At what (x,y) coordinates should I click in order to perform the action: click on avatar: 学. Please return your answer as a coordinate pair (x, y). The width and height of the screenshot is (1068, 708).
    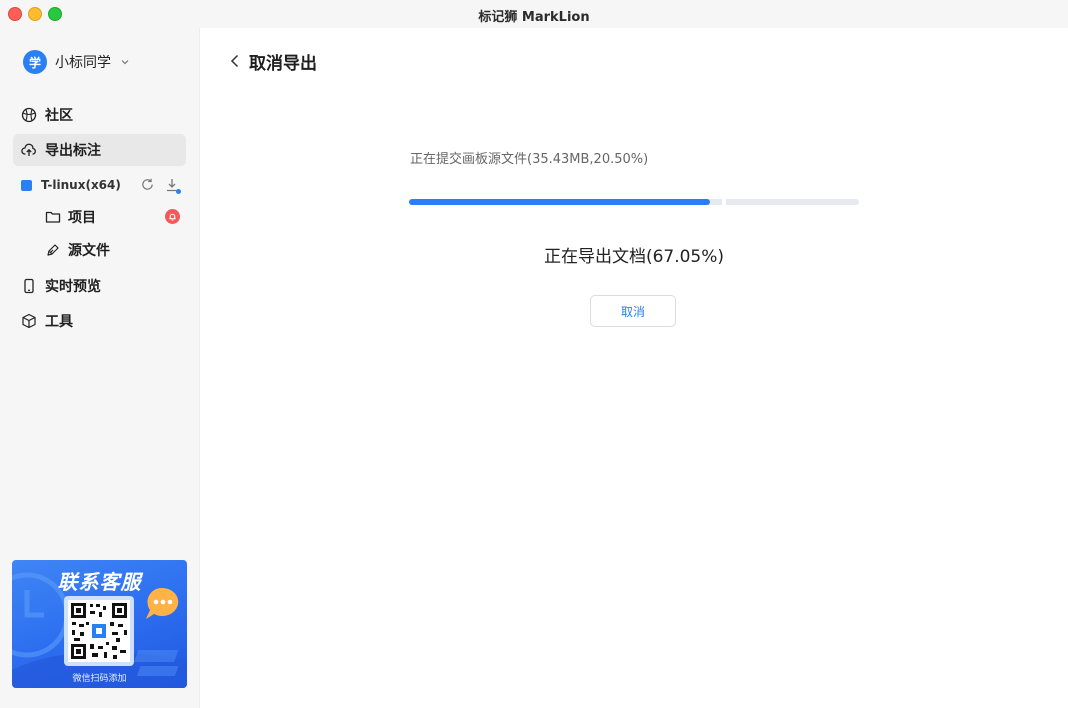
    Looking at the image, I should click on (35, 62).